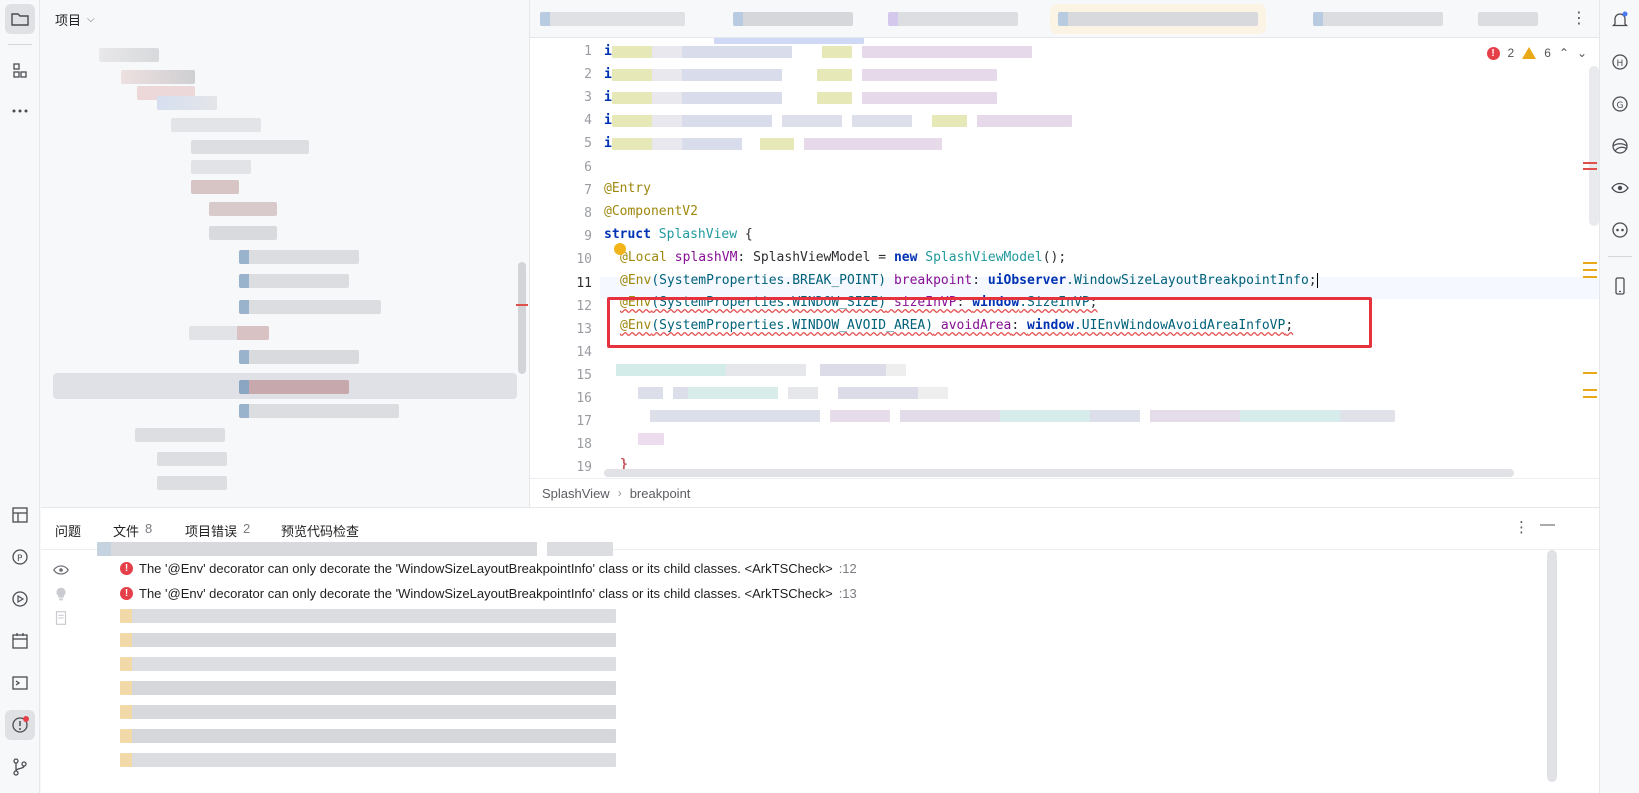  What do you see at coordinates (1536, 53) in the screenshot?
I see `inspection-widget: ! 2 6 ⌃ ⌄` at bounding box center [1536, 53].